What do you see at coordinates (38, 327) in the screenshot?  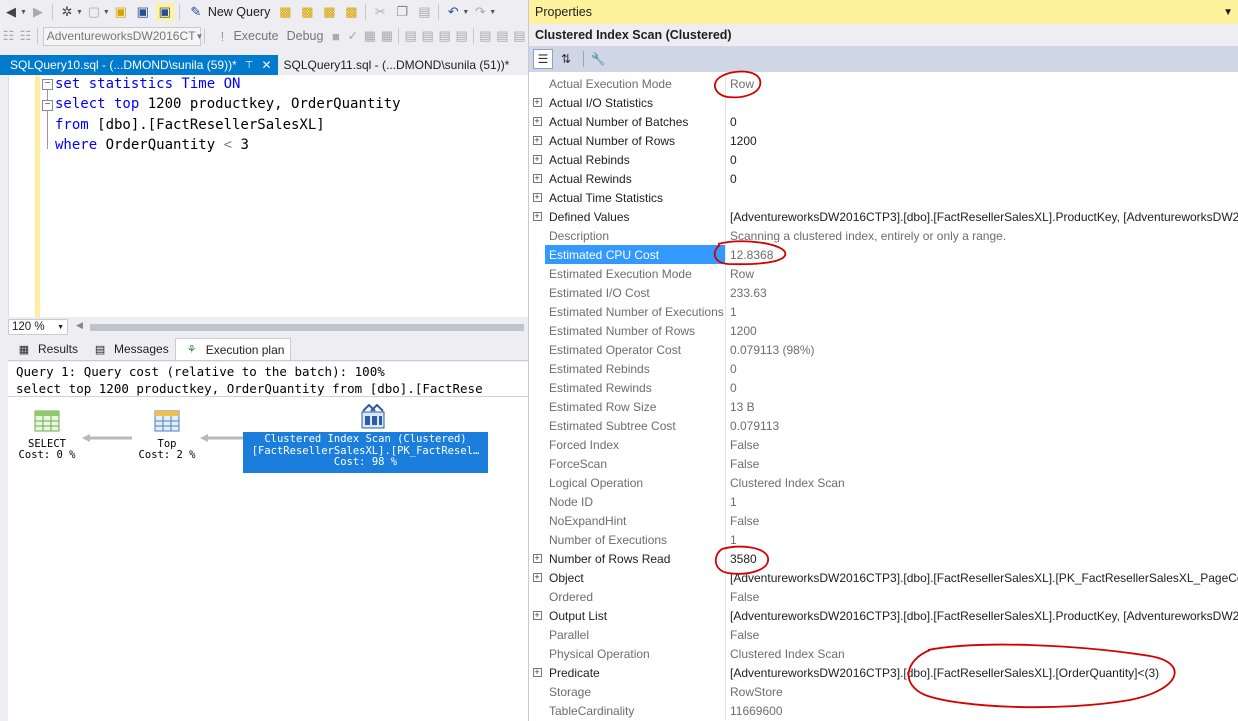 I see `zoom-select: 120 % ▼` at bounding box center [38, 327].